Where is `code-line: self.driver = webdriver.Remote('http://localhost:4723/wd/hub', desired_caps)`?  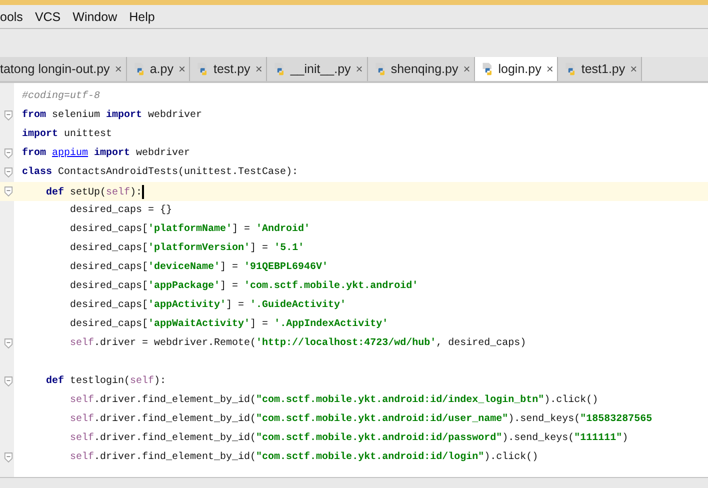
code-line: self.driver = webdriver.Remote('http://localhost:4723/wd/hub', desired_caps) is located at coordinates (298, 343).